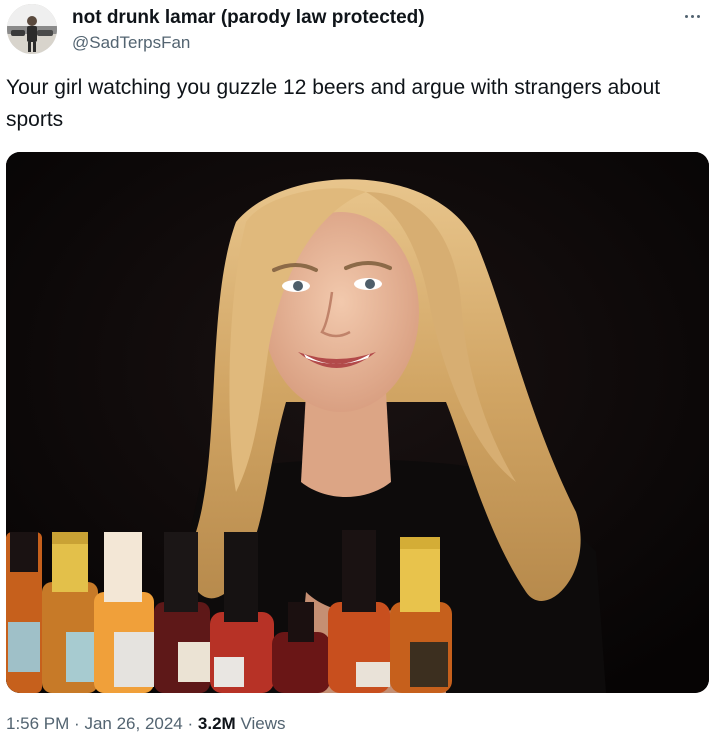  What do you see at coordinates (133, 723) in the screenshot?
I see `tweet-date: Jan 26, 2024` at bounding box center [133, 723].